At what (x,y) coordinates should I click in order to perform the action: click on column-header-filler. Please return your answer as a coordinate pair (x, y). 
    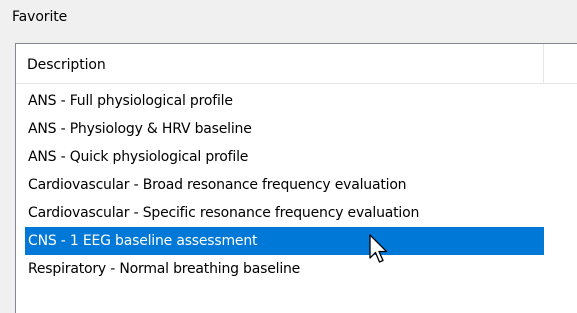
    Looking at the image, I should click on (560, 64).